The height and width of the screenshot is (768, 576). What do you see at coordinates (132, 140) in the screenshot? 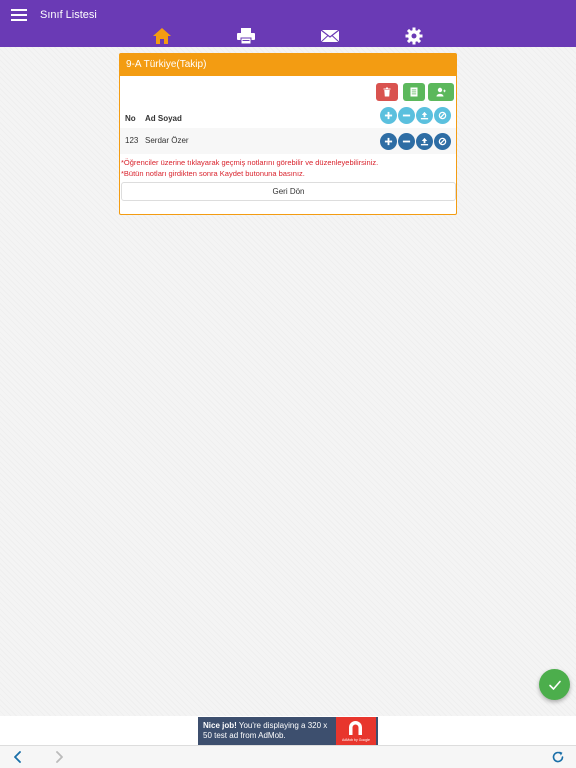
I see `student-number: 123` at bounding box center [132, 140].